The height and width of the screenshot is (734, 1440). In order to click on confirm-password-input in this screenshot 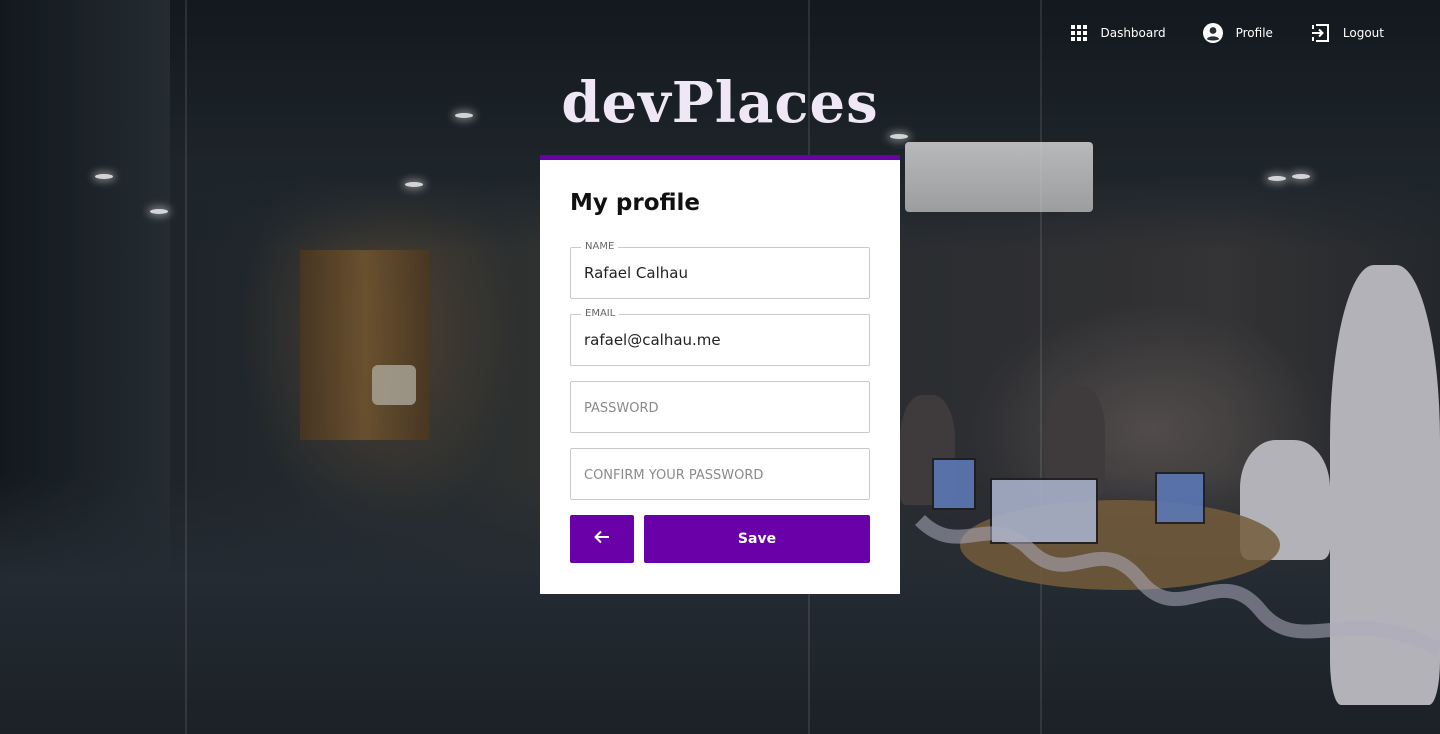, I will do `click(720, 474)`.